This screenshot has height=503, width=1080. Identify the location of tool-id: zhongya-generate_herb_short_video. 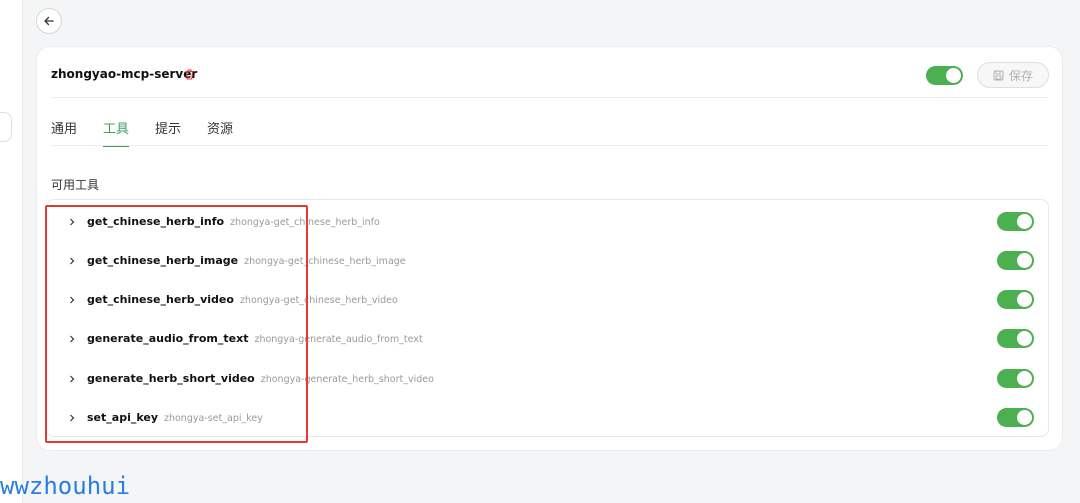
(347, 379).